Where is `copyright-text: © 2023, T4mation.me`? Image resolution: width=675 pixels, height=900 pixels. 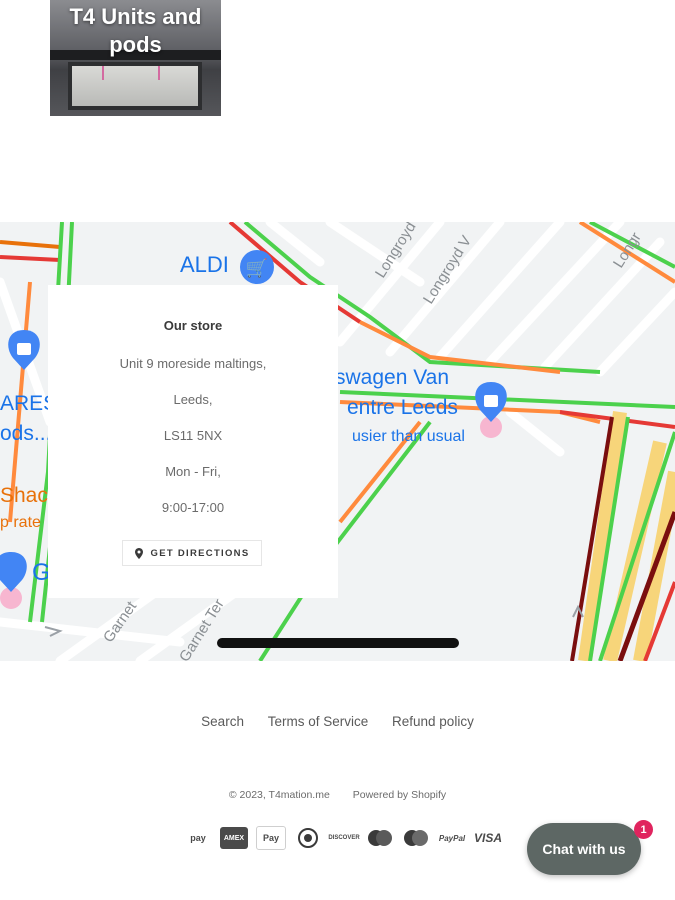
copyright-text: © 2023, T4mation.me is located at coordinates (279, 795).